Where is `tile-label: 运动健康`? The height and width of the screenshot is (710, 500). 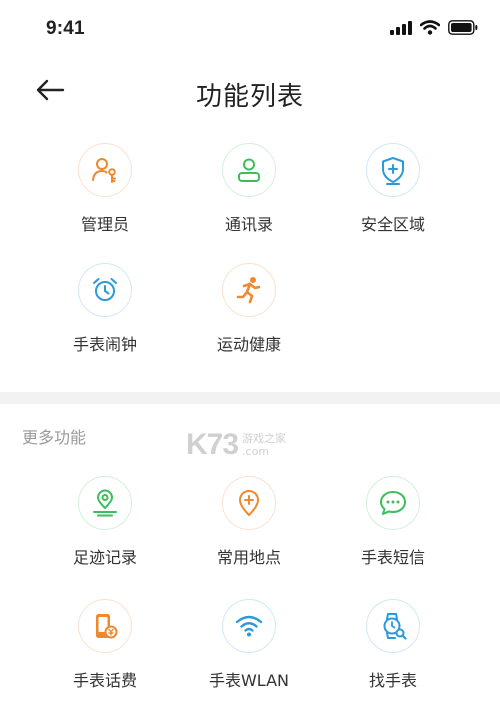 tile-label: 运动健康 is located at coordinates (248, 344).